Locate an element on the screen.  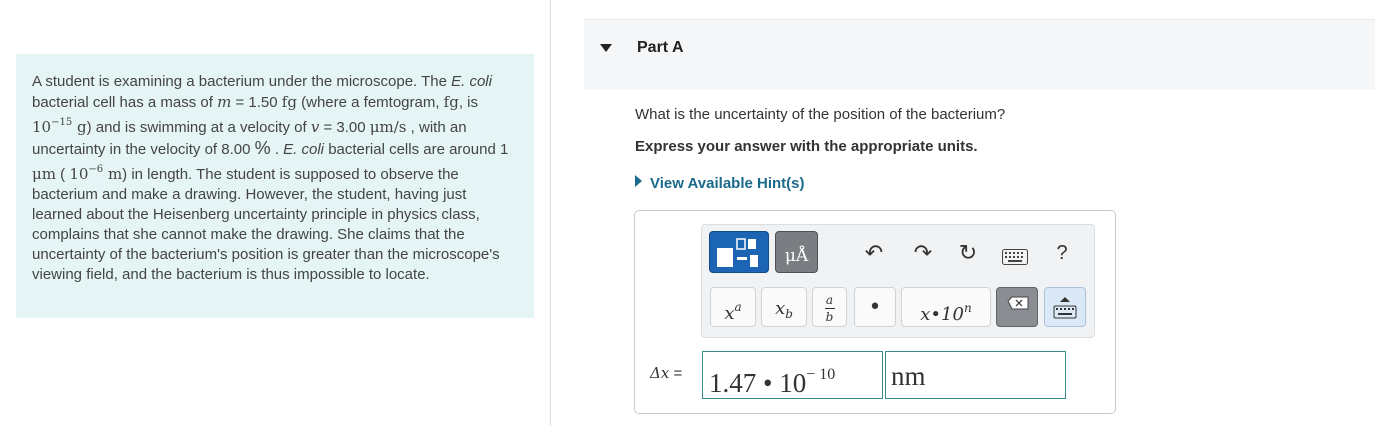
text-span: . is located at coordinates (277, 149).